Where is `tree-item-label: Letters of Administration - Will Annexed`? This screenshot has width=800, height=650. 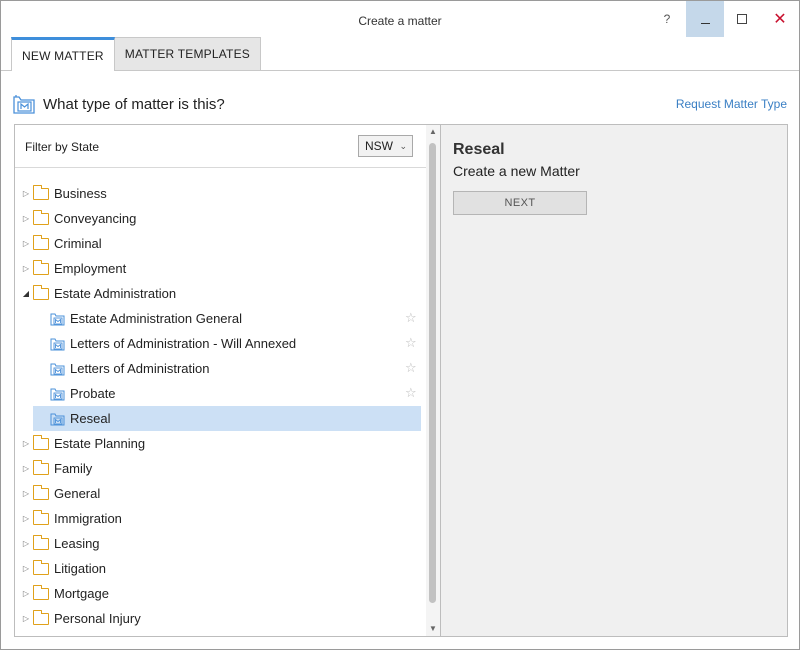
tree-item-label: Letters of Administration - Will Annexed is located at coordinates (183, 343).